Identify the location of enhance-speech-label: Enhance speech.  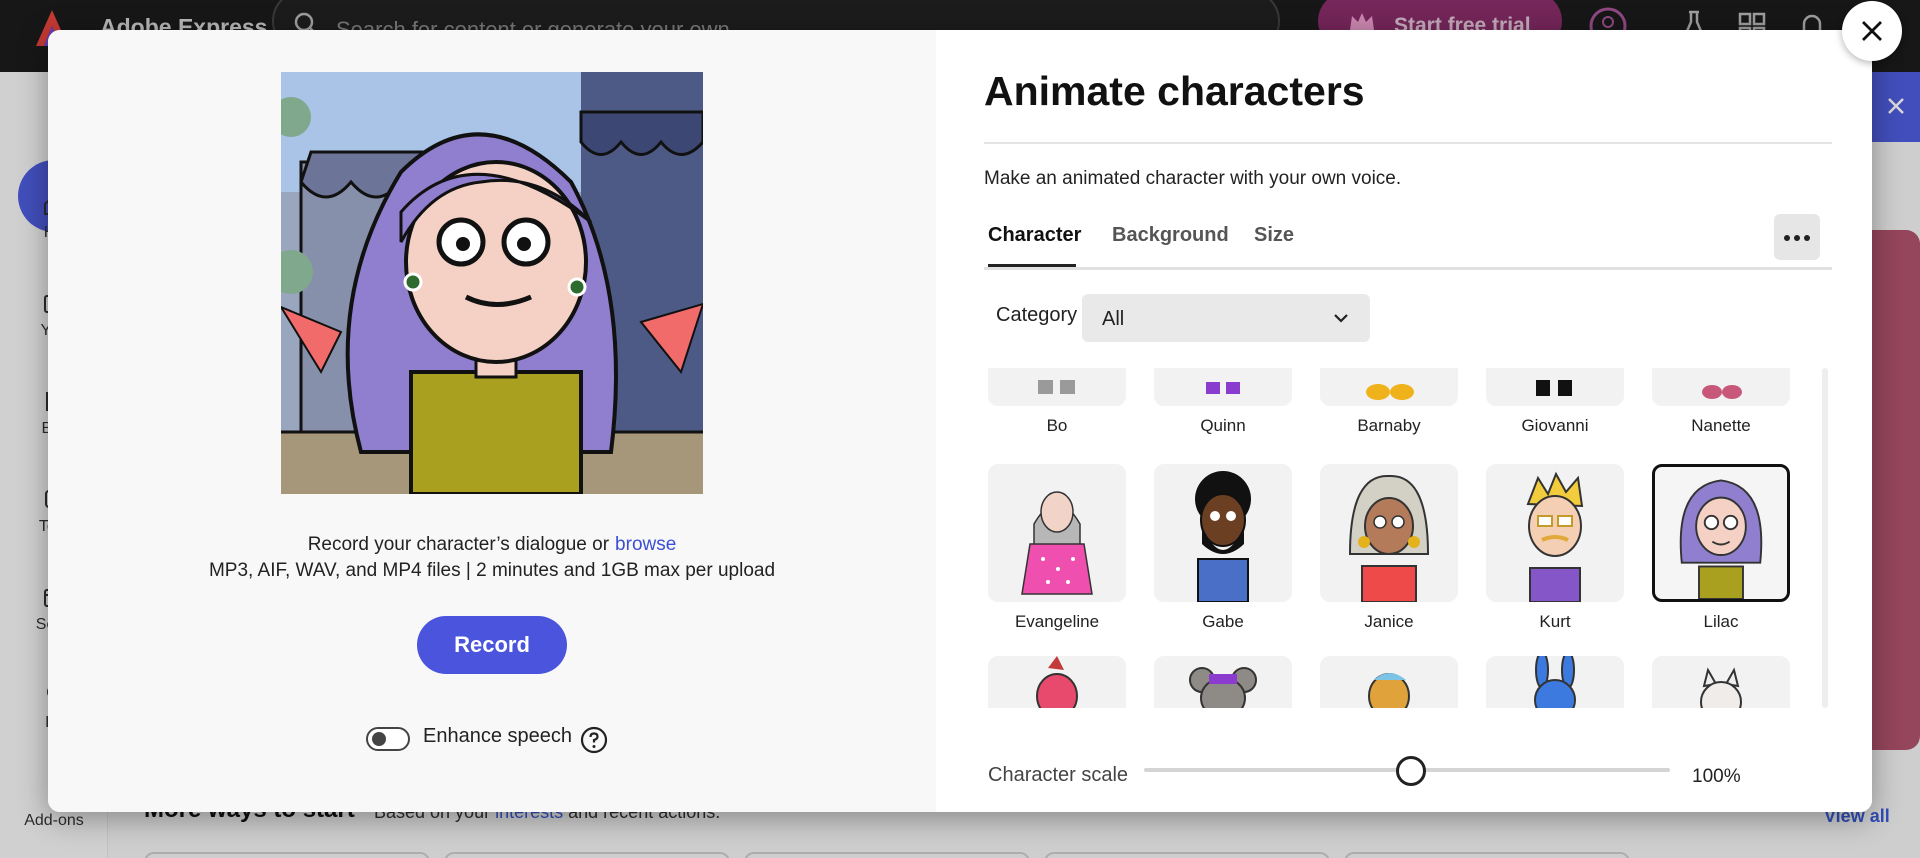
(498, 736).